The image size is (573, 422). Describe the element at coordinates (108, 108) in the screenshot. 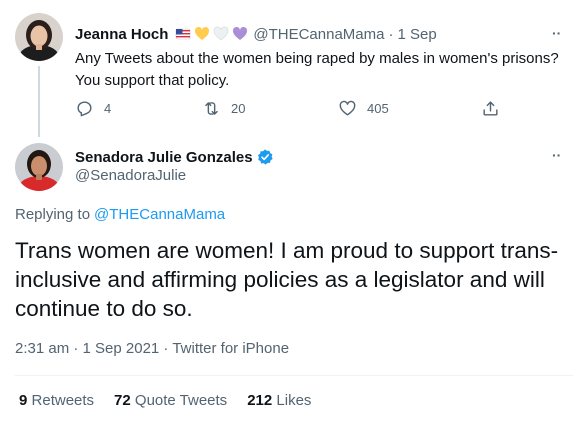

I see `reply-count: 4` at that location.